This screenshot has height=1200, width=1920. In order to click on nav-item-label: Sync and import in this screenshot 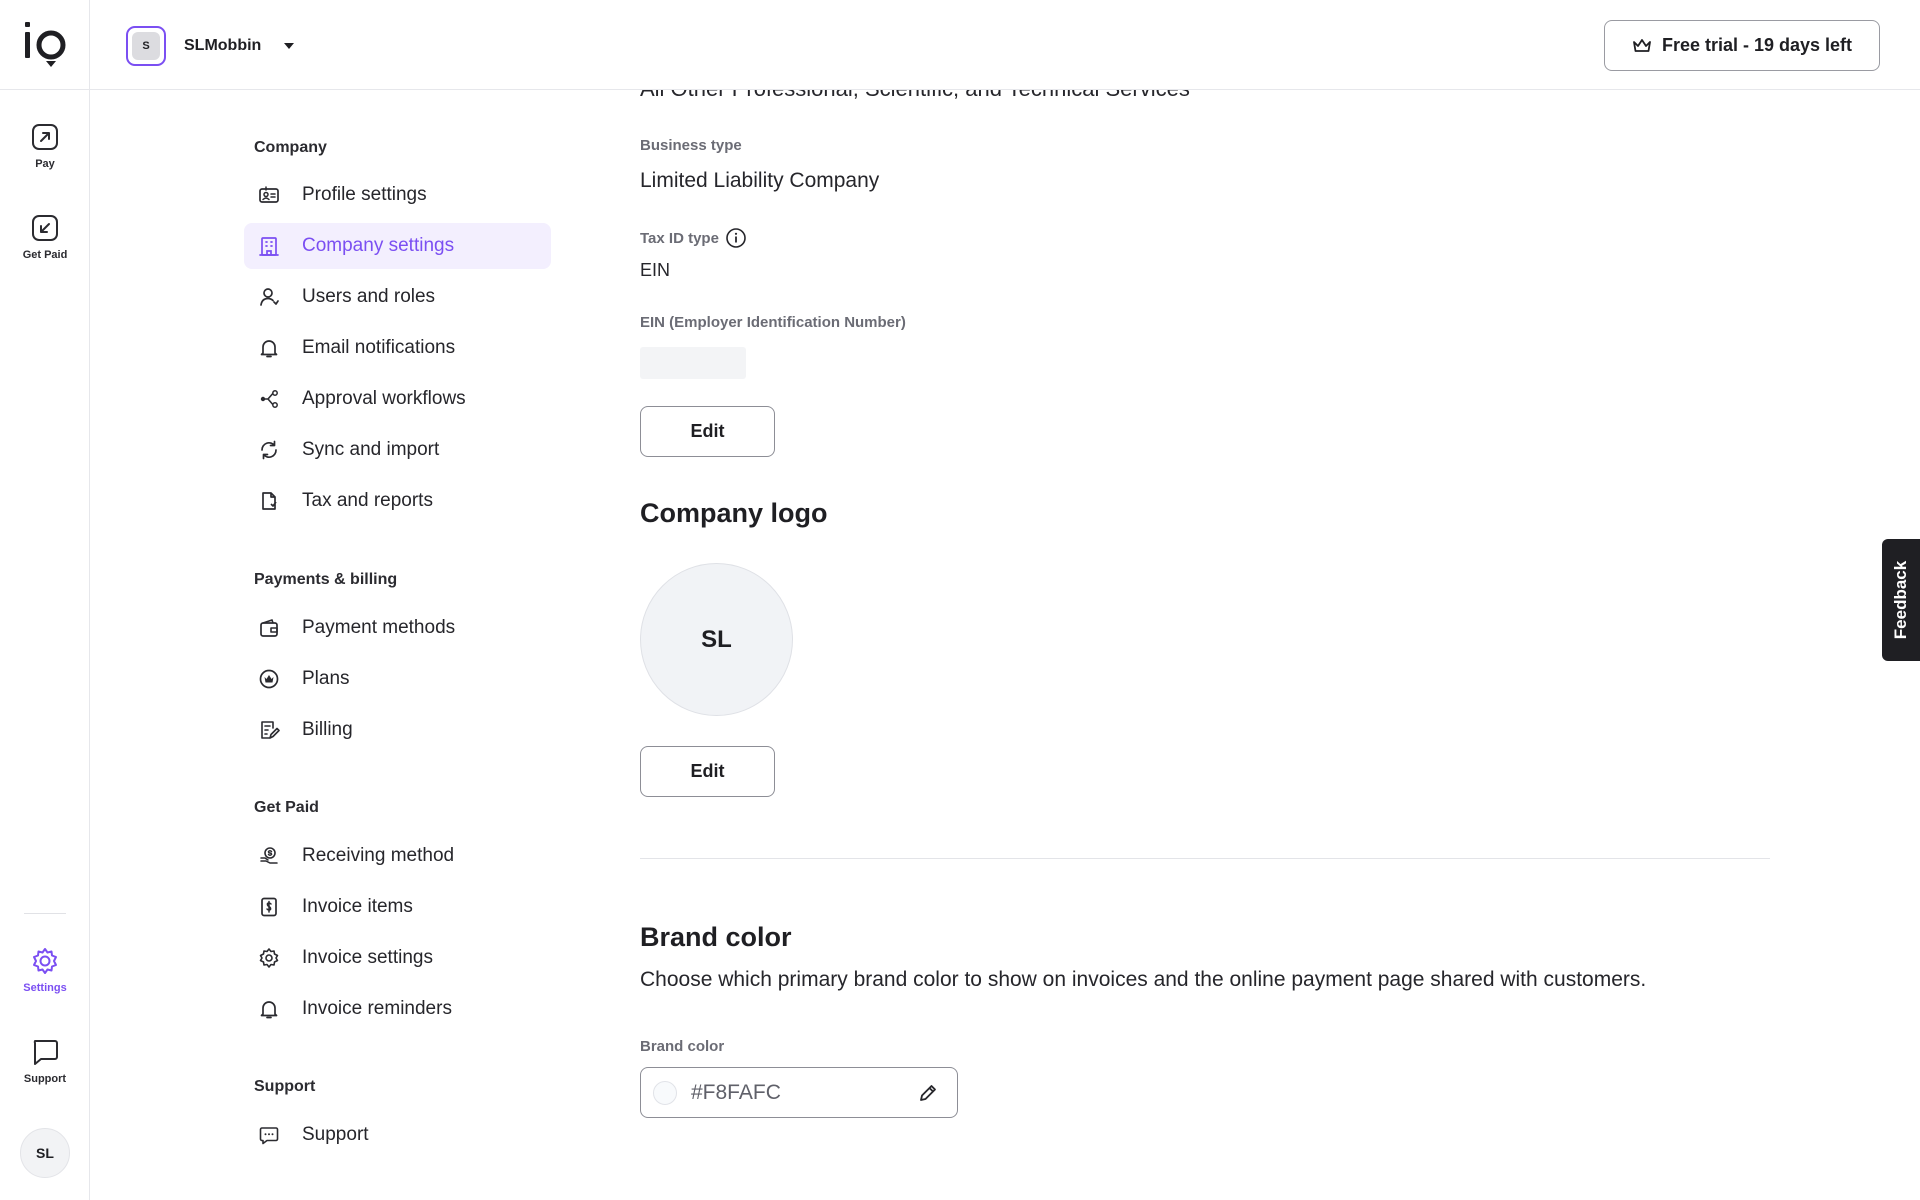, I will do `click(371, 449)`.